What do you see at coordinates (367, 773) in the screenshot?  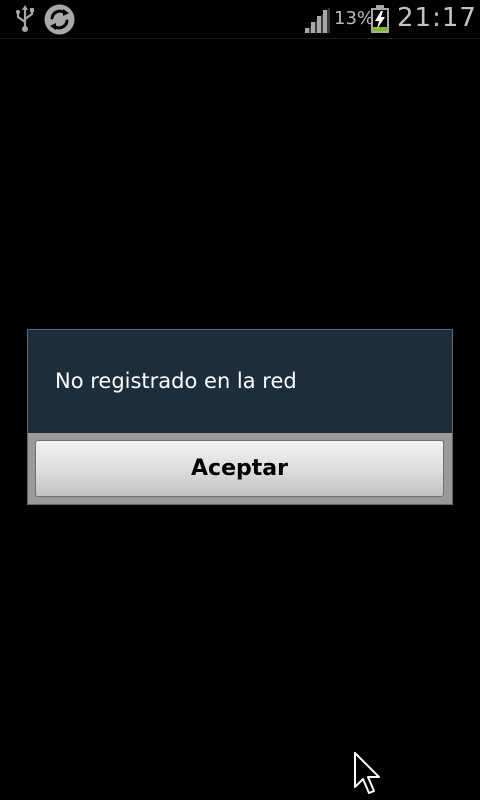 I see `mouse-pointer-icon` at bounding box center [367, 773].